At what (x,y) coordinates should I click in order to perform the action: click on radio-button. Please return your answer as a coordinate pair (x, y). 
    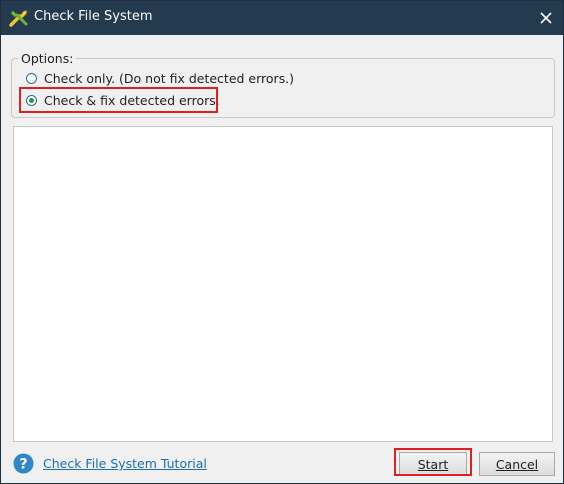
    Looking at the image, I should click on (31, 78).